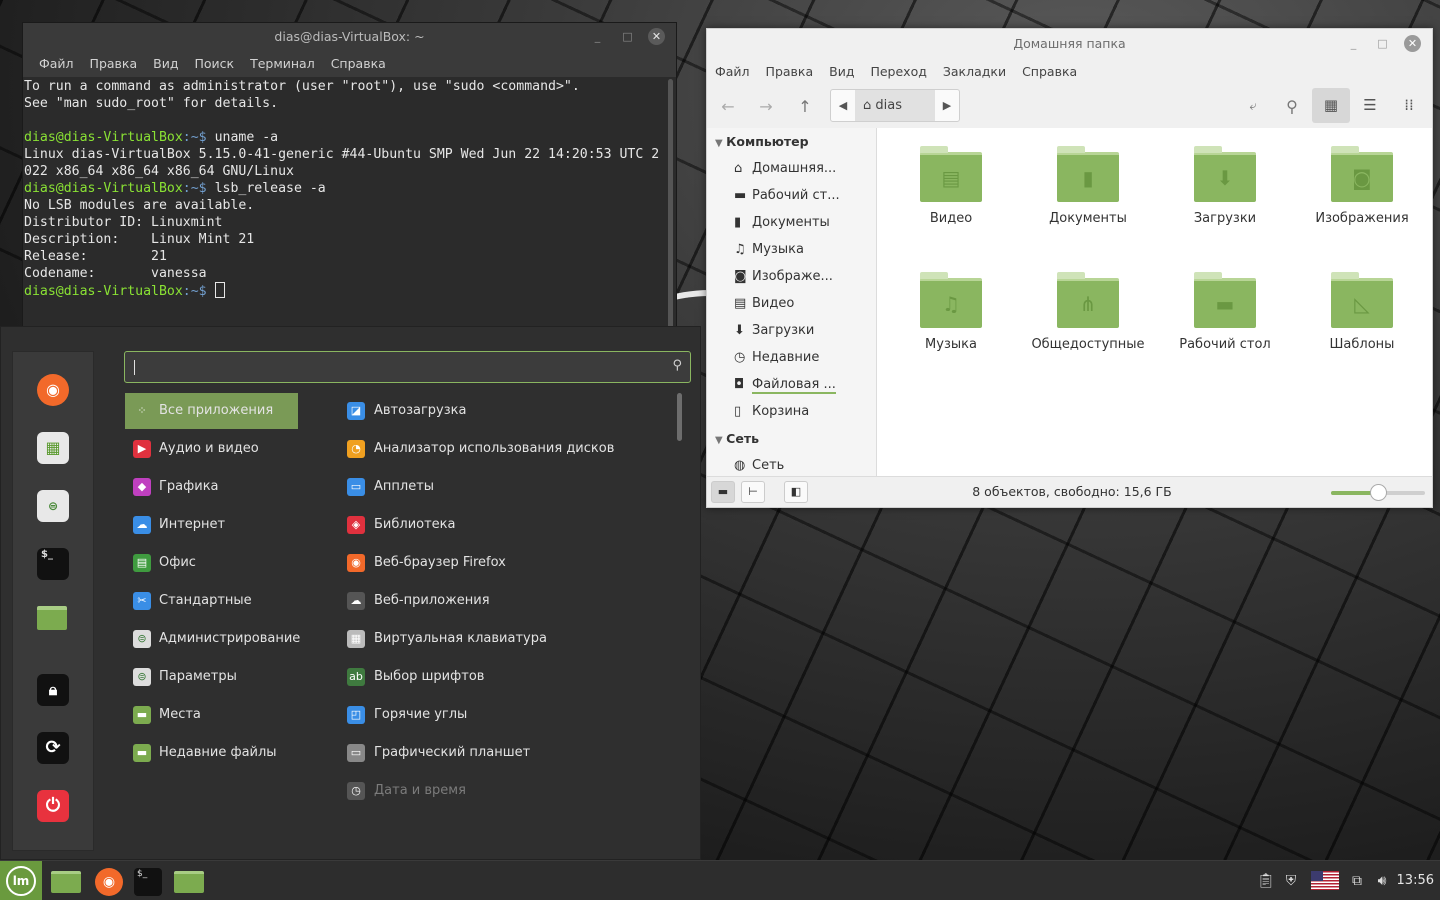 The height and width of the screenshot is (900, 1440). What do you see at coordinates (53, 506) in the screenshot?
I see `system-settings-icon: ⊜` at bounding box center [53, 506].